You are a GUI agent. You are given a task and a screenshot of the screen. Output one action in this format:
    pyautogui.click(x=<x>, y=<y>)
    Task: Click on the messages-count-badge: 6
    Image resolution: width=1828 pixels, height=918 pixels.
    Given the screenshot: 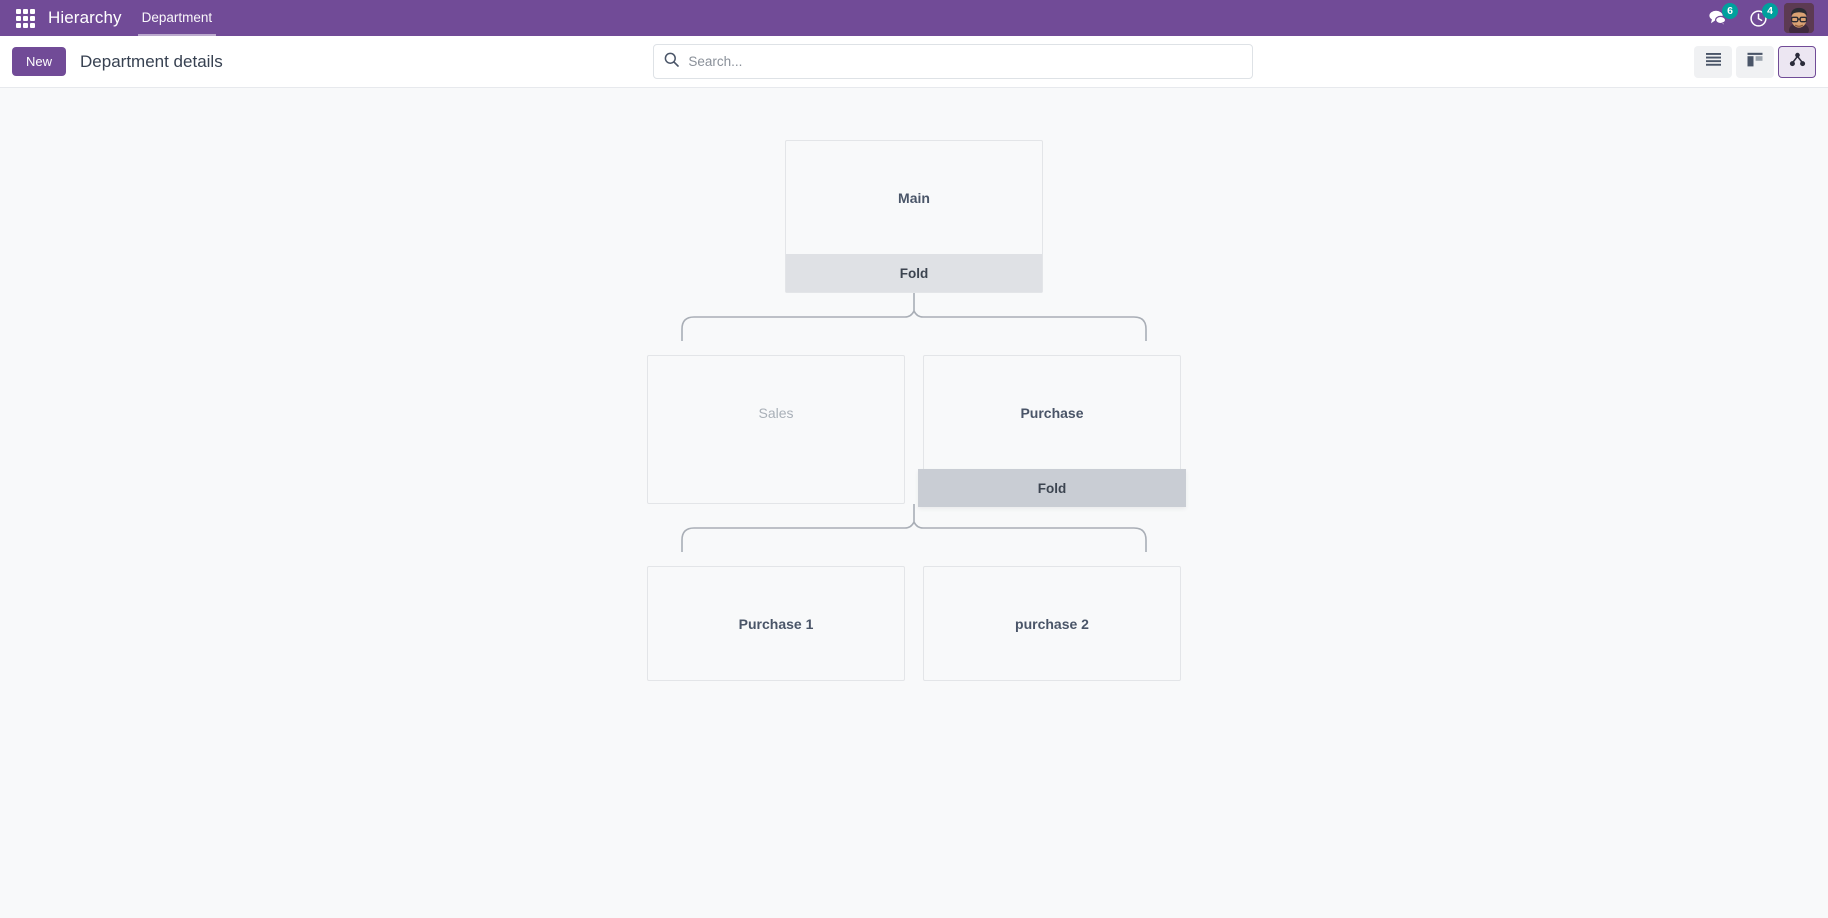 What is the action you would take?
    pyautogui.click(x=1730, y=11)
    